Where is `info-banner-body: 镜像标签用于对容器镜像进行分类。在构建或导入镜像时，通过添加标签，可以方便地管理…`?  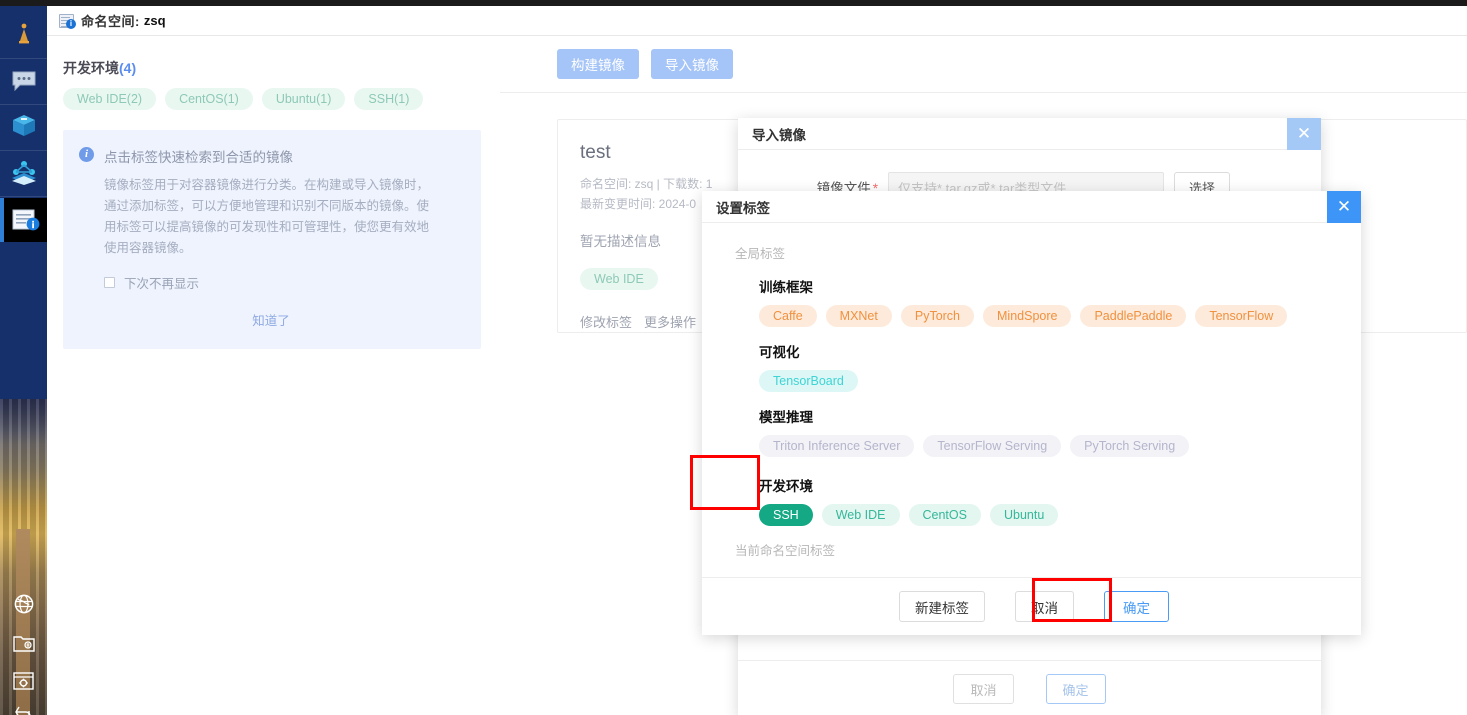
info-banner-body: 镜像标签用于对容器镜像进行分类。在构建或导入镜像时，通过添加标签，可以方便地管理… is located at coordinates (267, 216).